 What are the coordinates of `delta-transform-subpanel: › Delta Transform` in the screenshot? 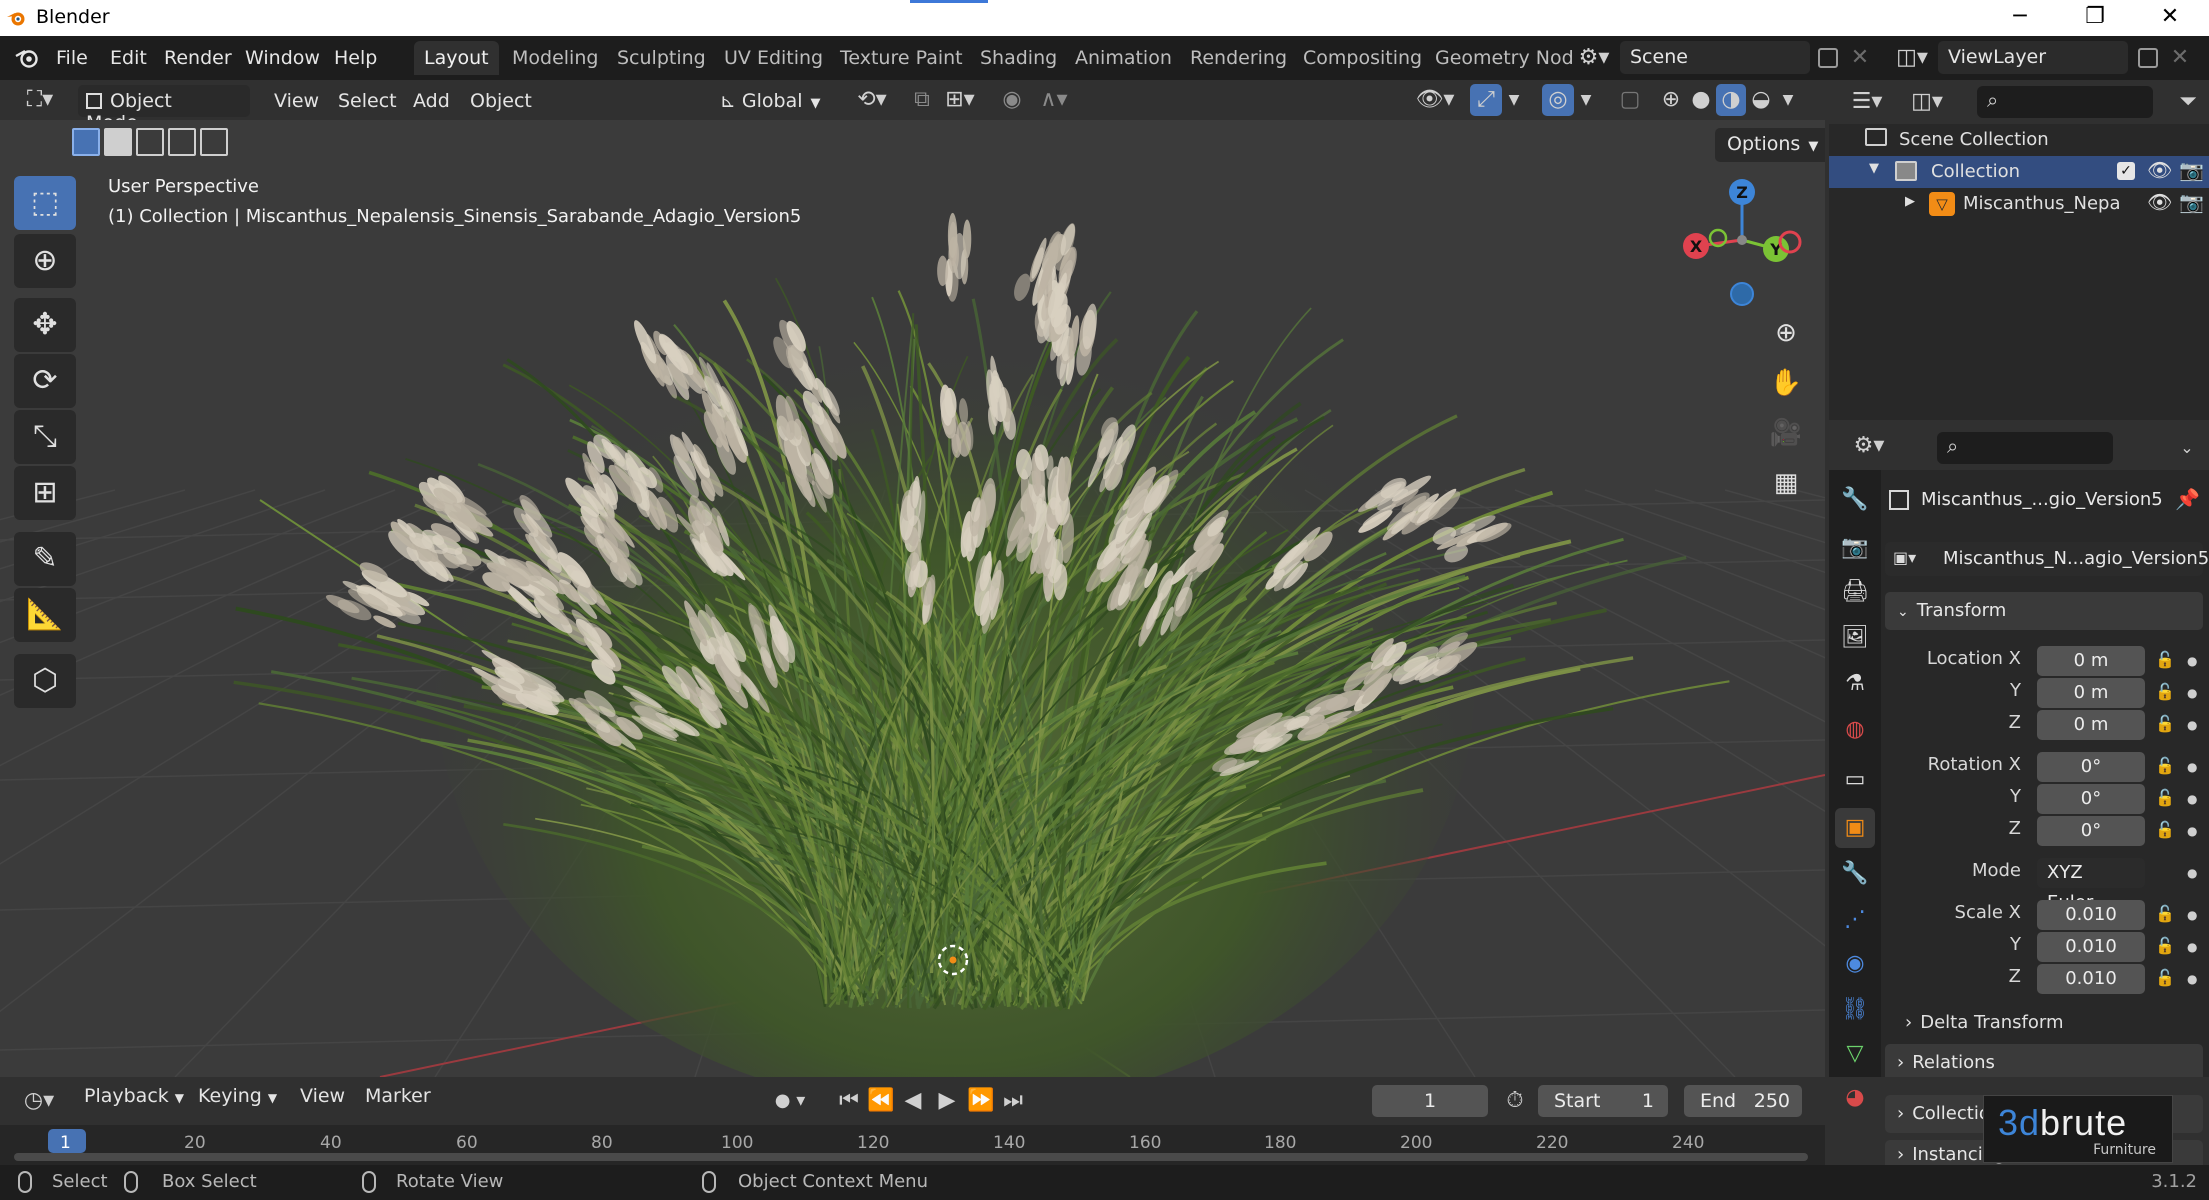 It's located at (1984, 1022).